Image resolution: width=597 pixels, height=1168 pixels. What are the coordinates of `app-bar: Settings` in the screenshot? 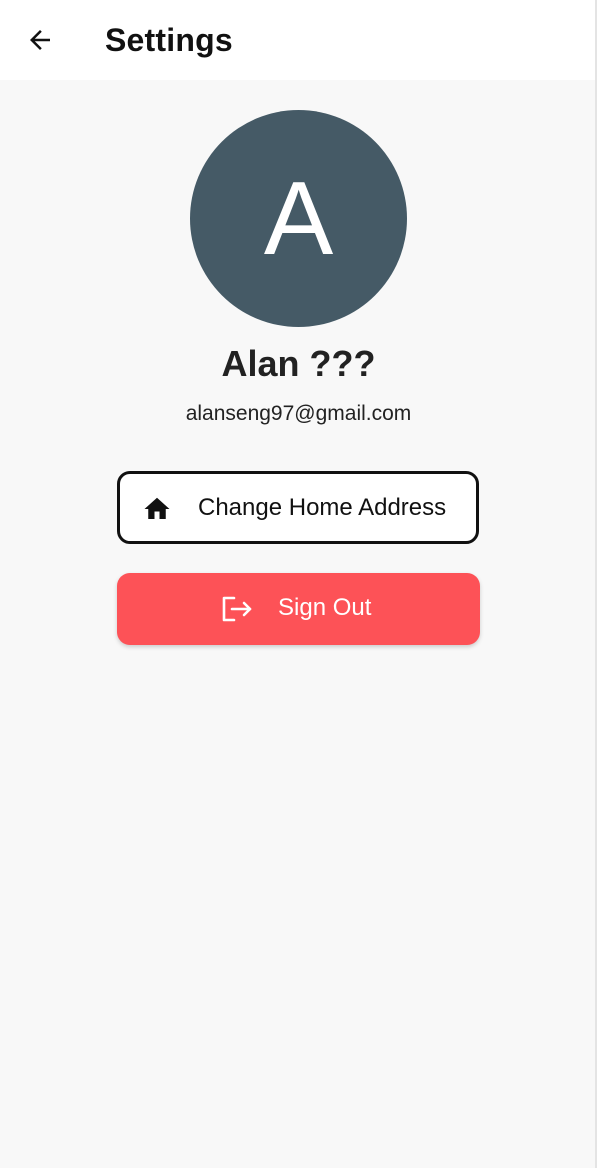 It's located at (297, 40).